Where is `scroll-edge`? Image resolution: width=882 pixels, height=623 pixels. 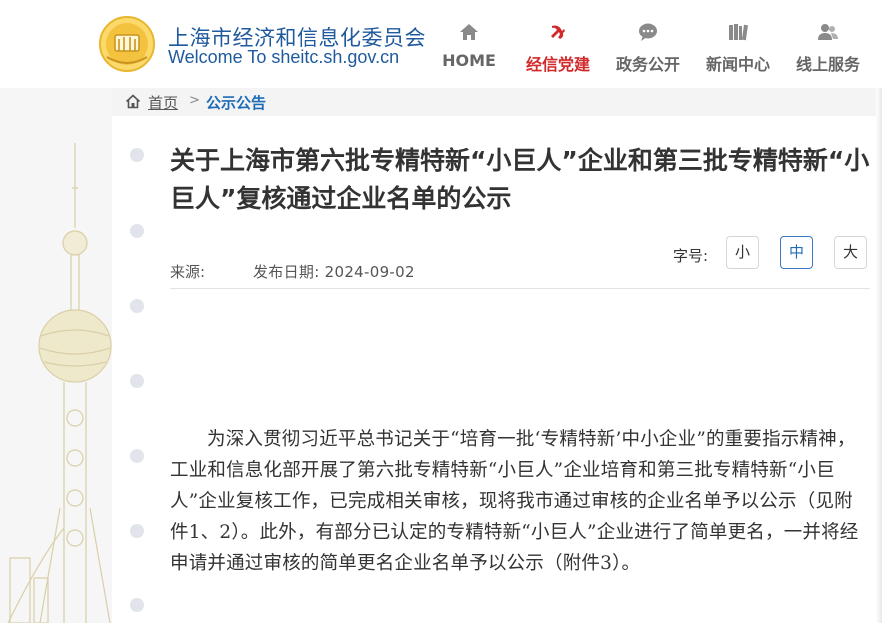
scroll-edge is located at coordinates (879, 355).